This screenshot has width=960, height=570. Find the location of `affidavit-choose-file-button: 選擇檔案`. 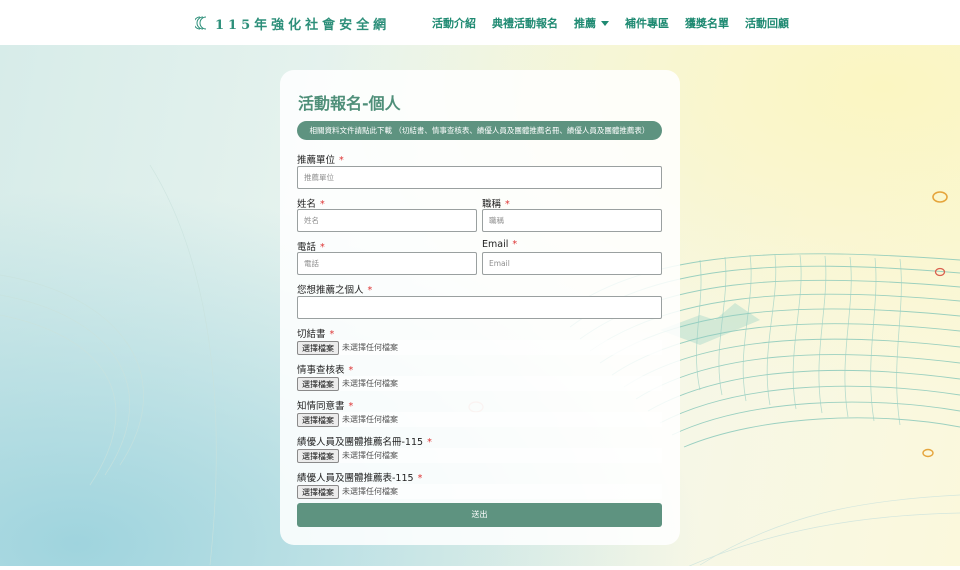

affidavit-choose-file-button: 選擇檔案 is located at coordinates (318, 347).